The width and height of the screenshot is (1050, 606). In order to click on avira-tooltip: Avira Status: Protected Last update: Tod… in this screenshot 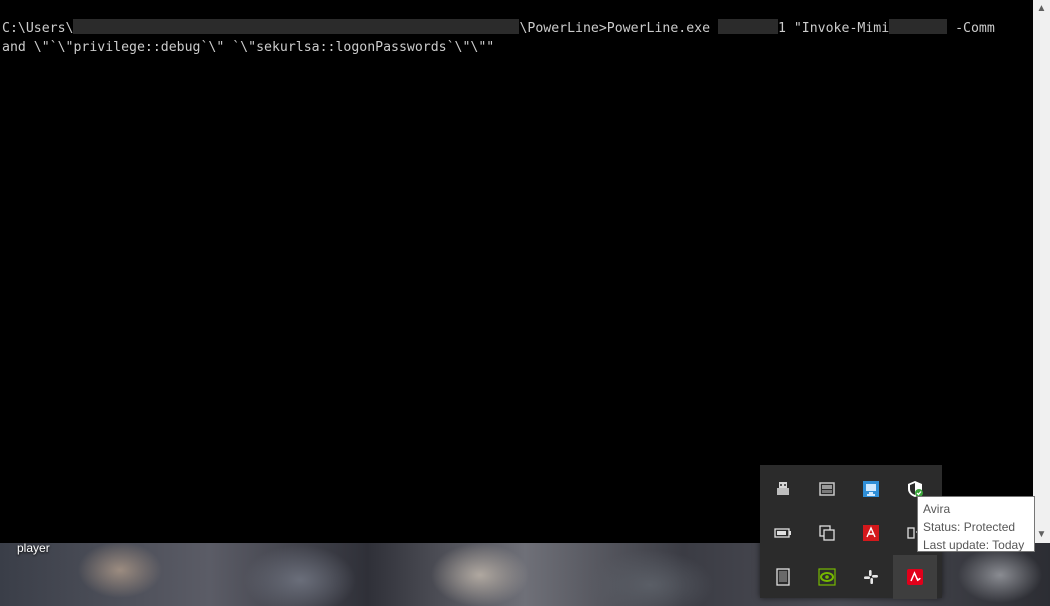, I will do `click(976, 524)`.